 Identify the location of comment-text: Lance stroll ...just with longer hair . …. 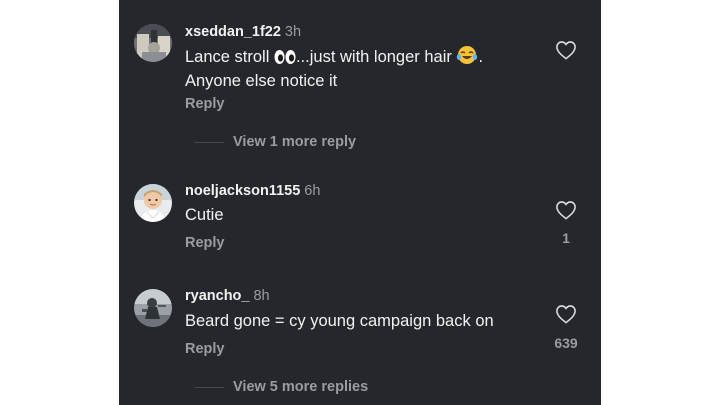
(355, 68).